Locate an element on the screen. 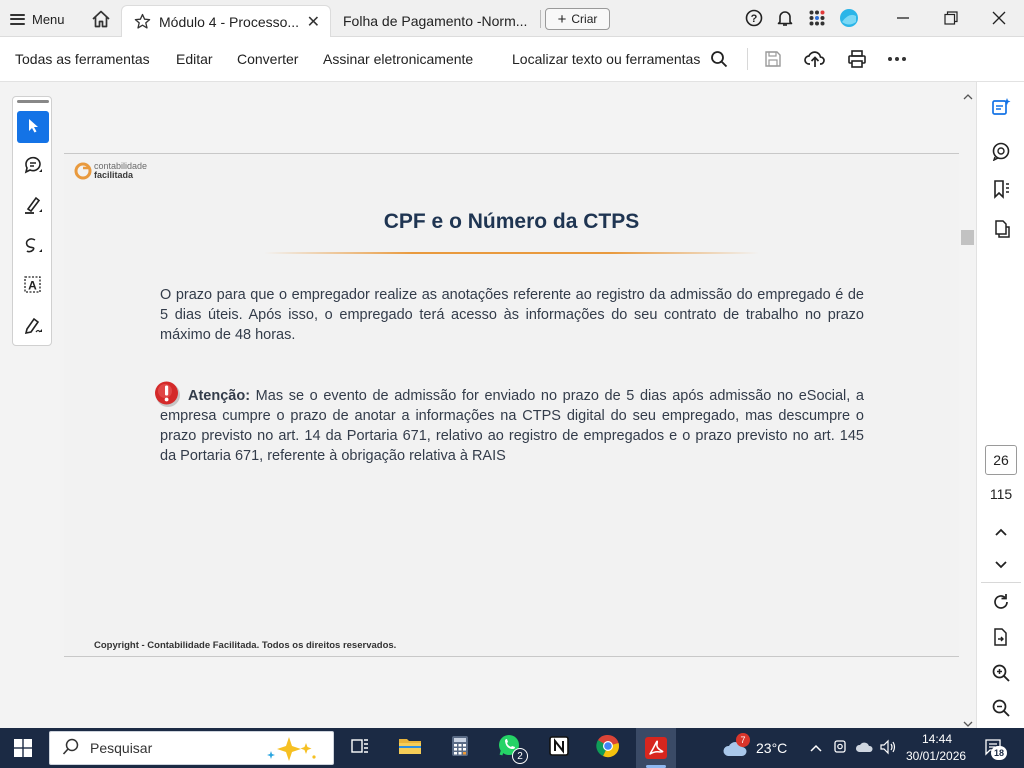 Image resolution: width=1024 pixels, height=768 pixels. company-logo: contabilidade facilitada is located at coordinates (110, 171).